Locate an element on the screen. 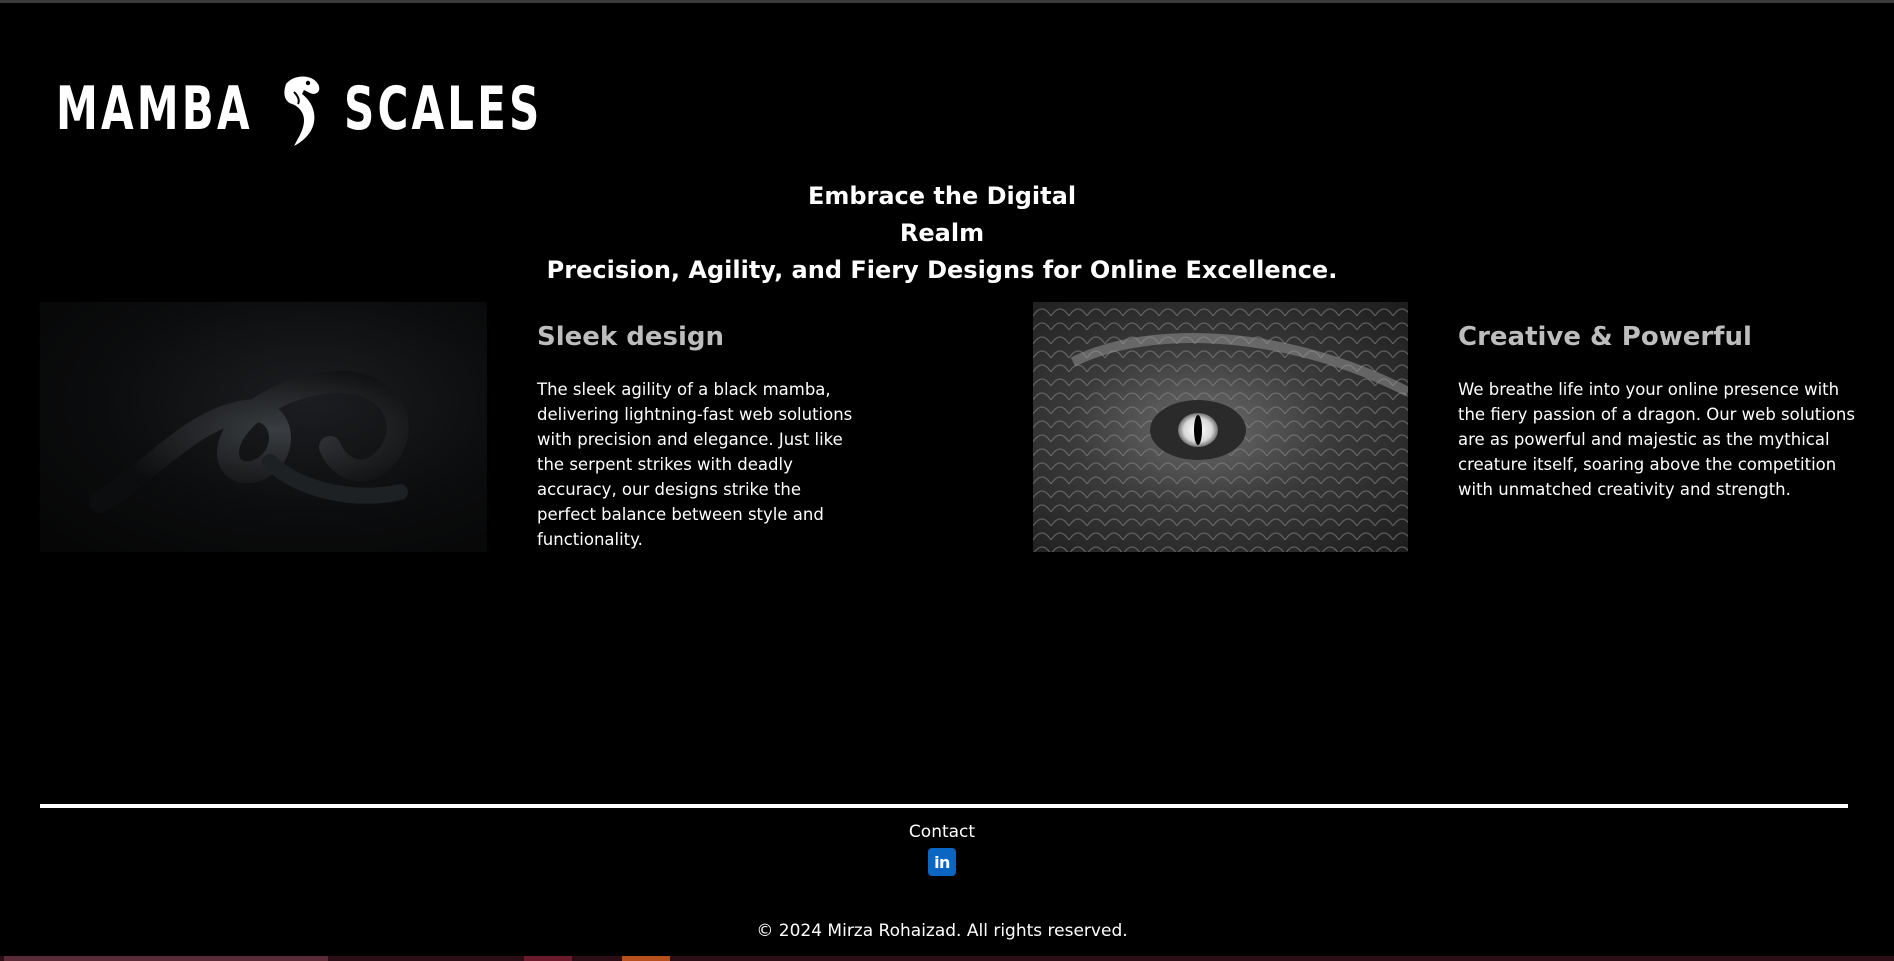  black-mamba-image is located at coordinates (263, 427).